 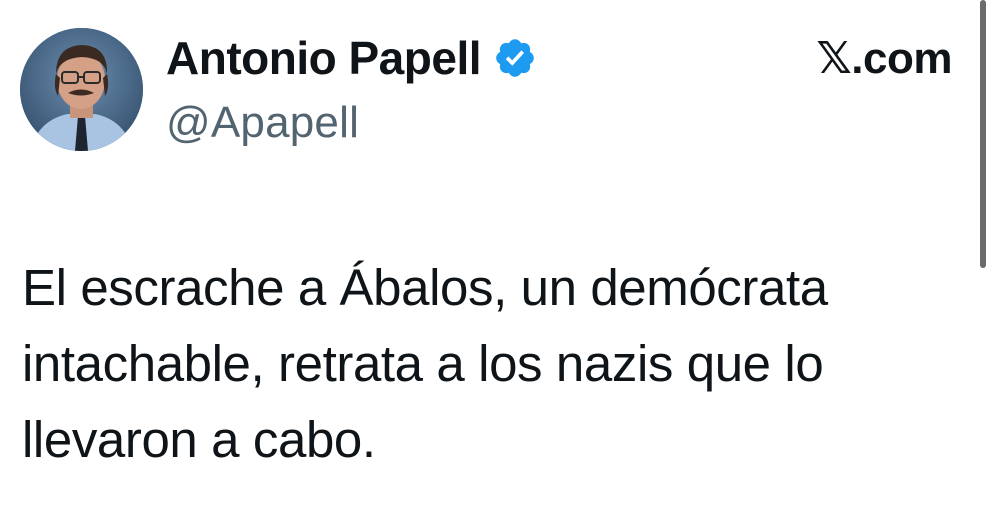 I want to click on author-display-name: Antonio Papell, so click(x=324, y=58).